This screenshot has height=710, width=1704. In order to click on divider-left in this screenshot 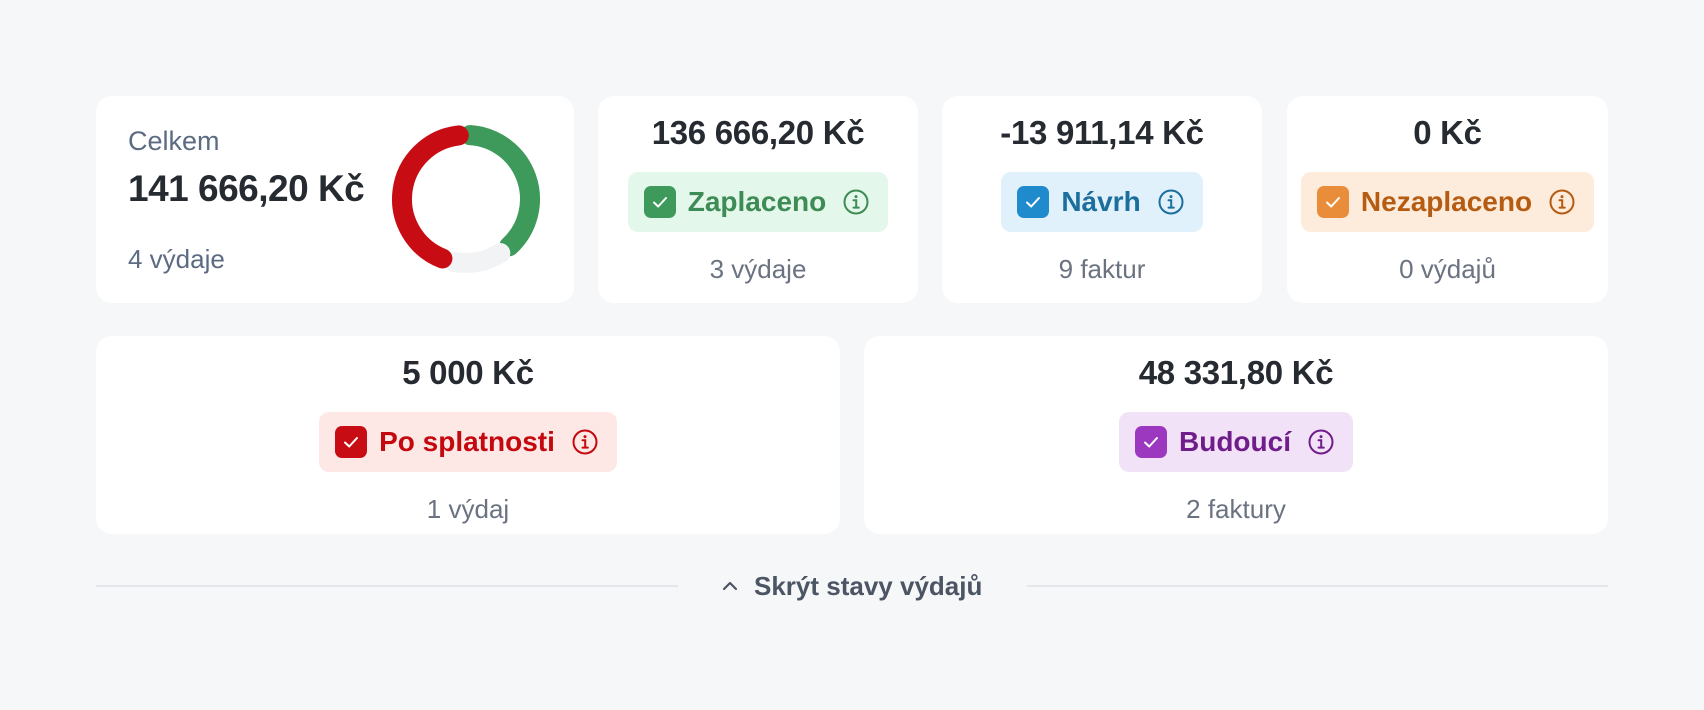, I will do `click(387, 586)`.